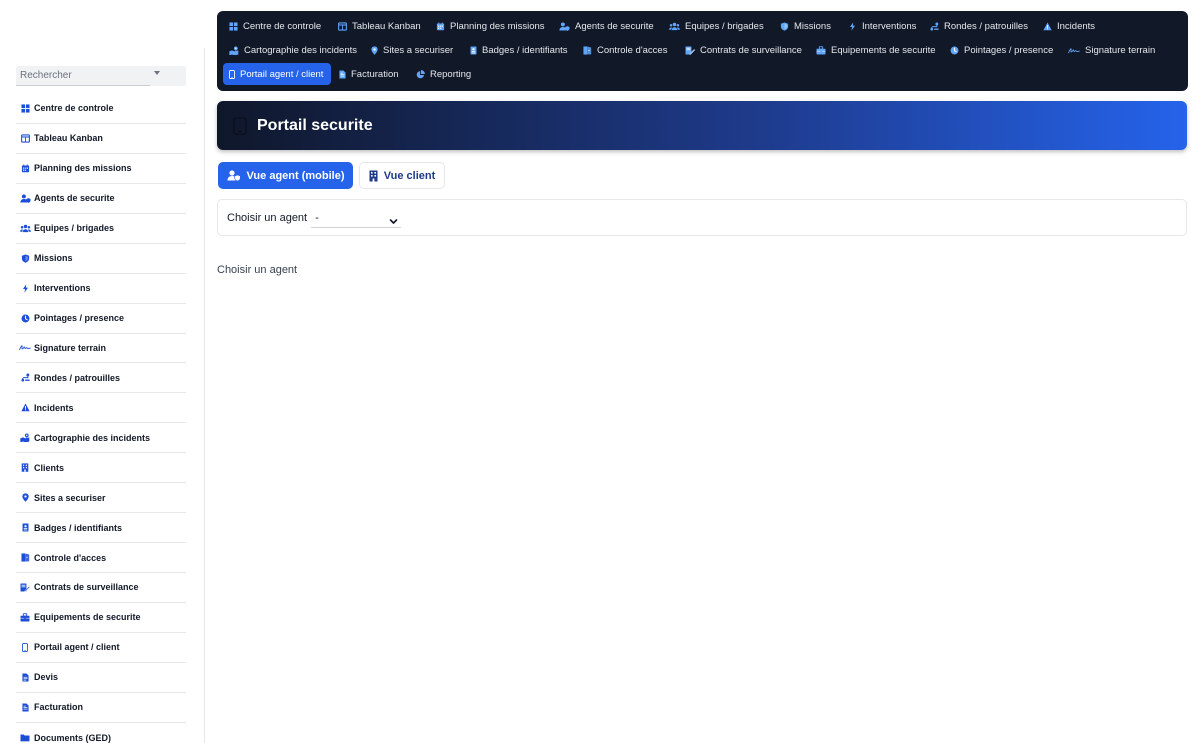 This screenshot has width=1200, height=743. Describe the element at coordinates (702, 217) in the screenshot. I see `agent-chooser-card: Choisir un agent -` at that location.